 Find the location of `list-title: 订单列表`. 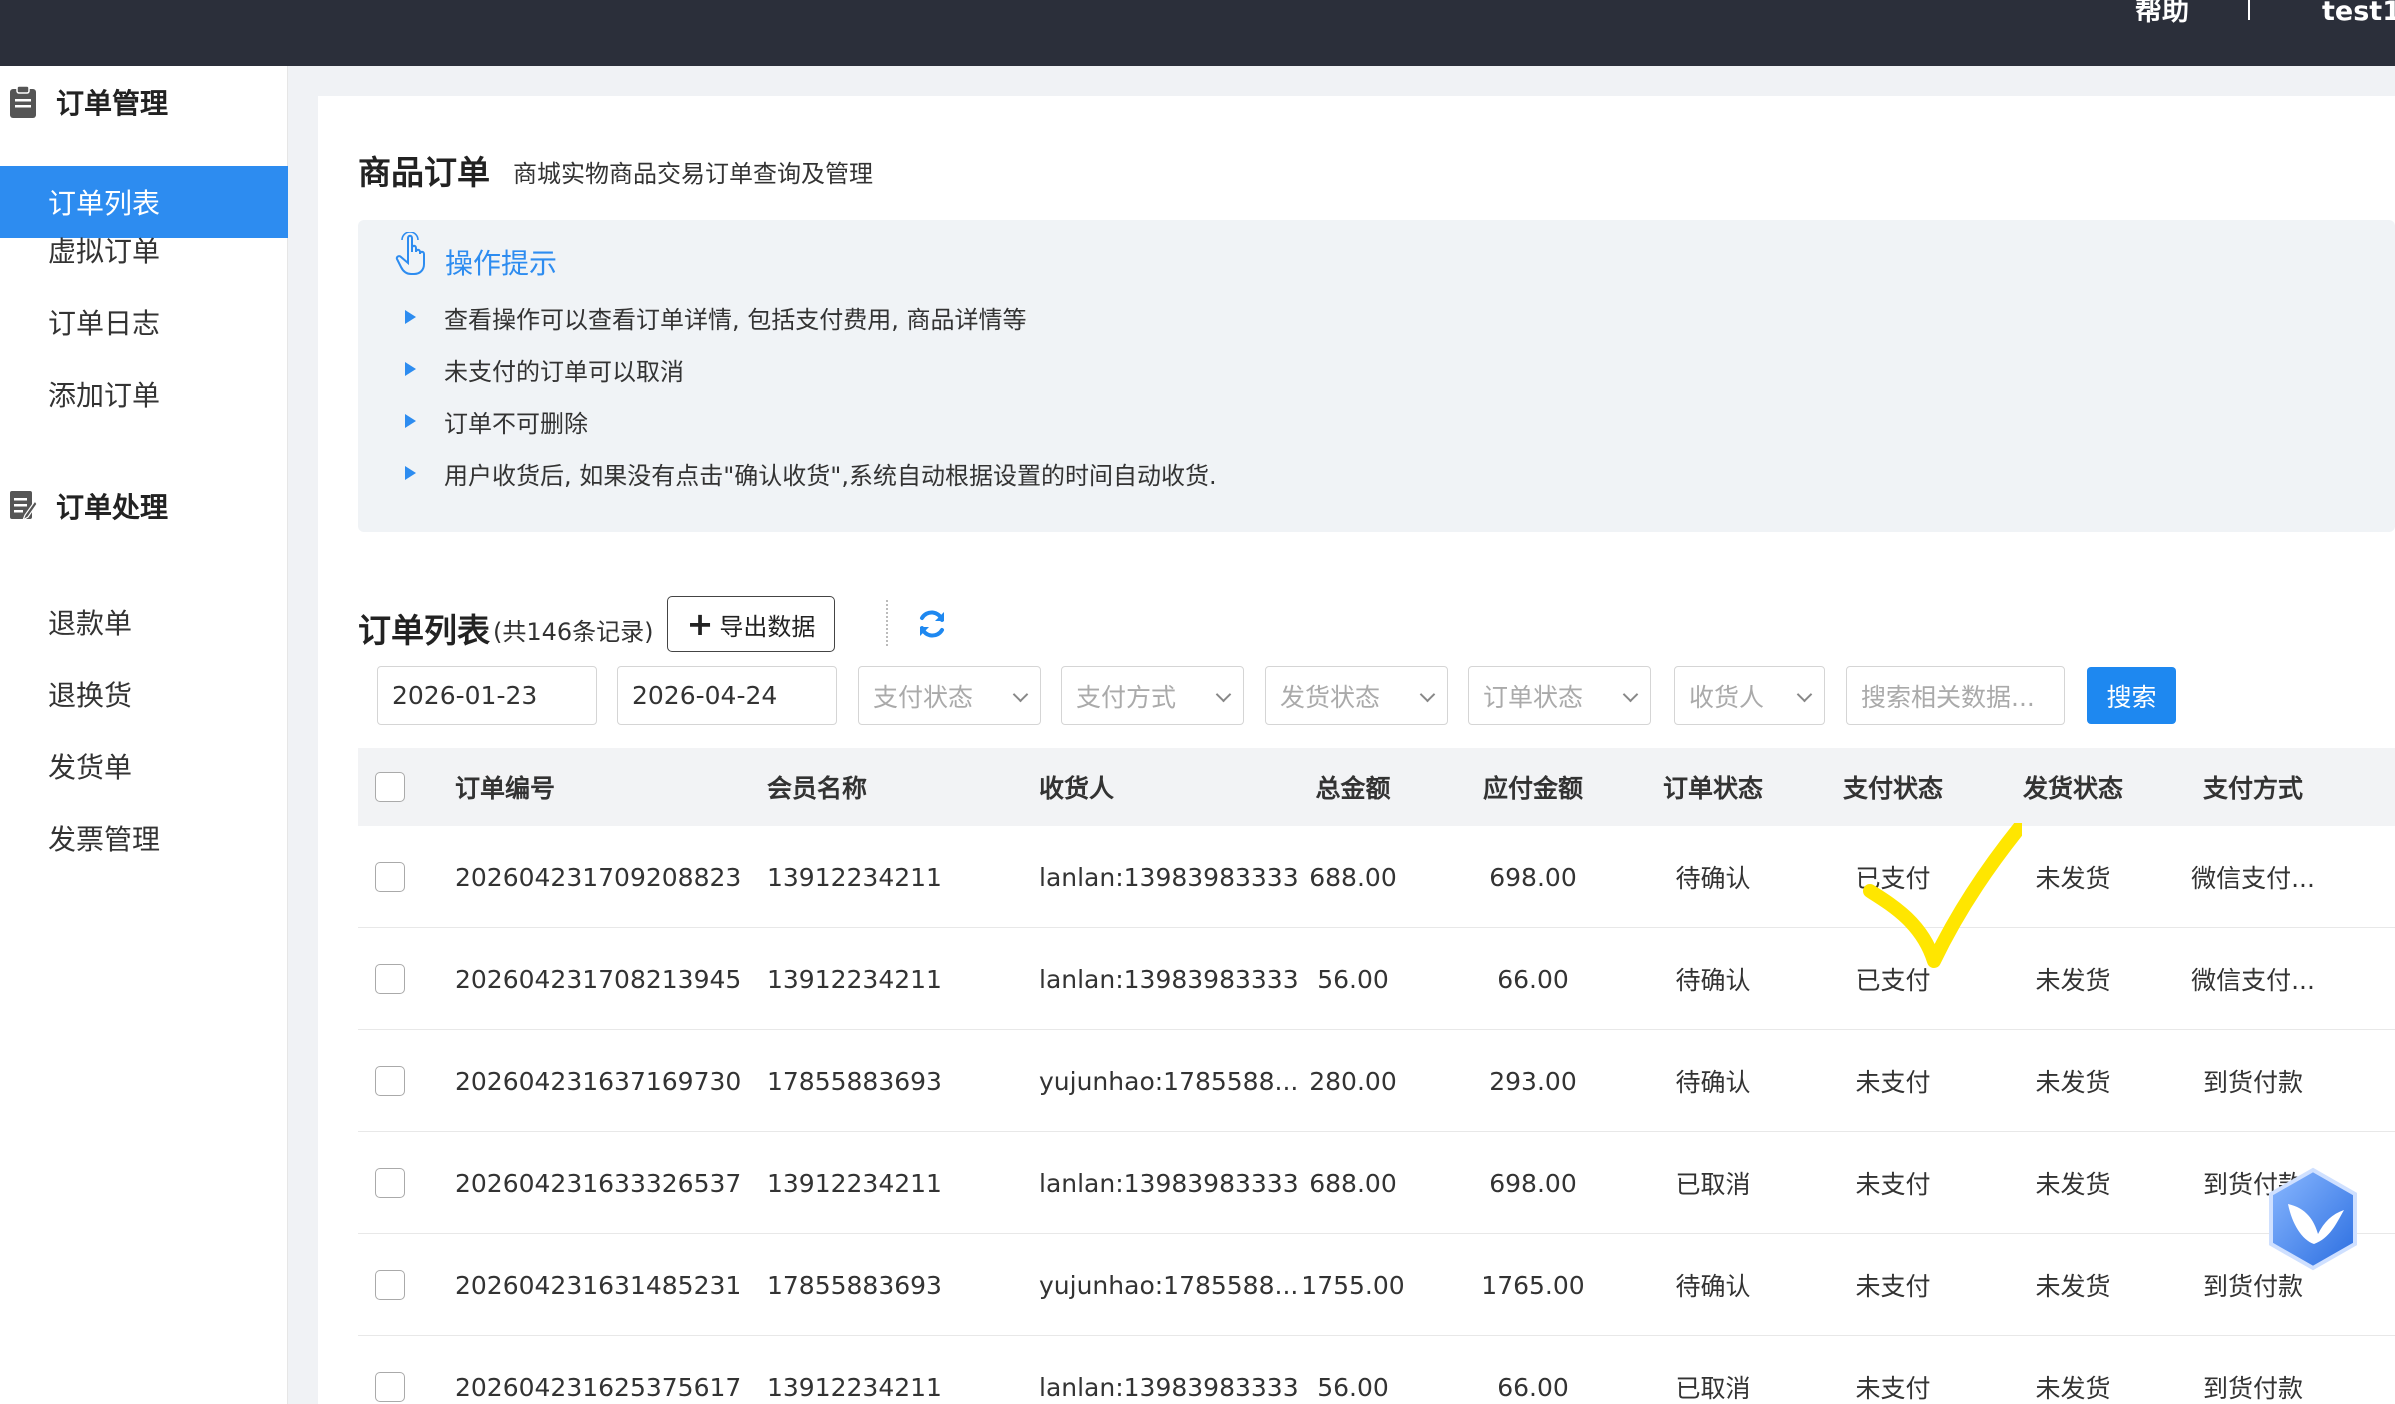

list-title: 订单列表 is located at coordinates (424, 630).